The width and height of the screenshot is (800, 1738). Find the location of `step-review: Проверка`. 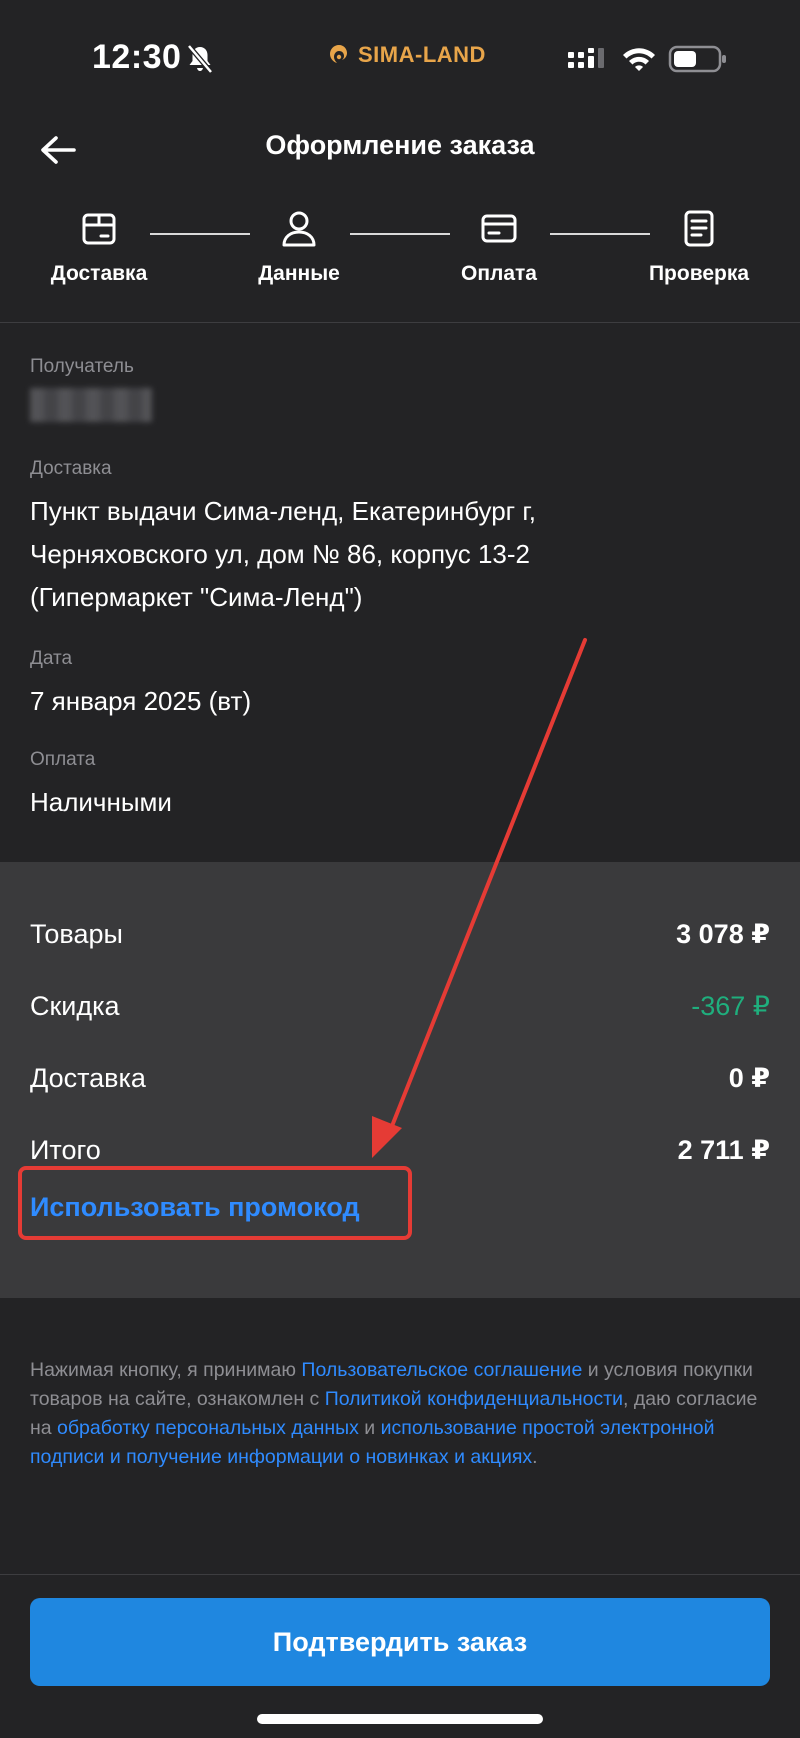

step-review: Проверка is located at coordinates (699, 247).